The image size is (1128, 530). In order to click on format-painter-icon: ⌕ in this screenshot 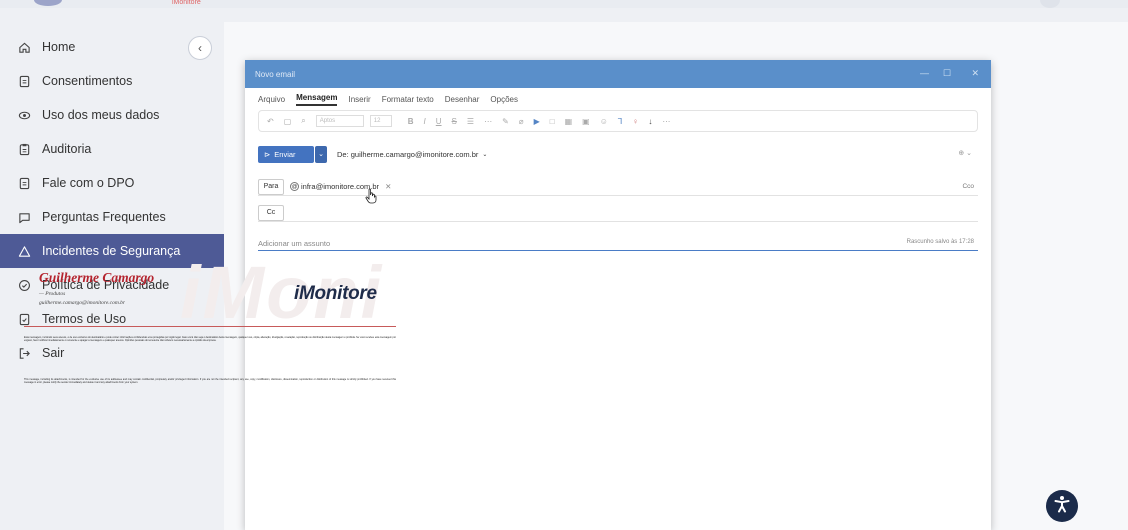, I will do `click(303, 121)`.